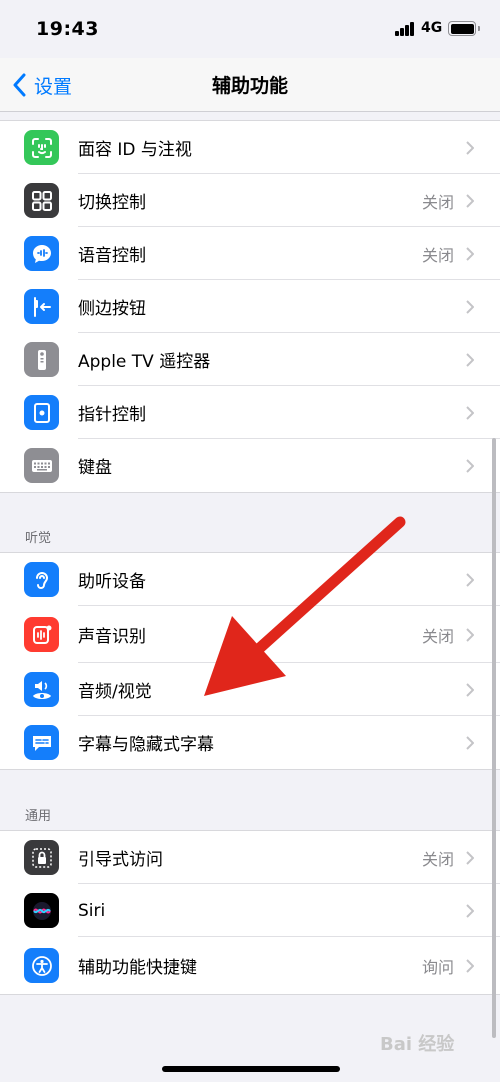 This screenshot has height=1082, width=500. What do you see at coordinates (250, 29) in the screenshot?
I see `status-bar: 19:43 4G` at bounding box center [250, 29].